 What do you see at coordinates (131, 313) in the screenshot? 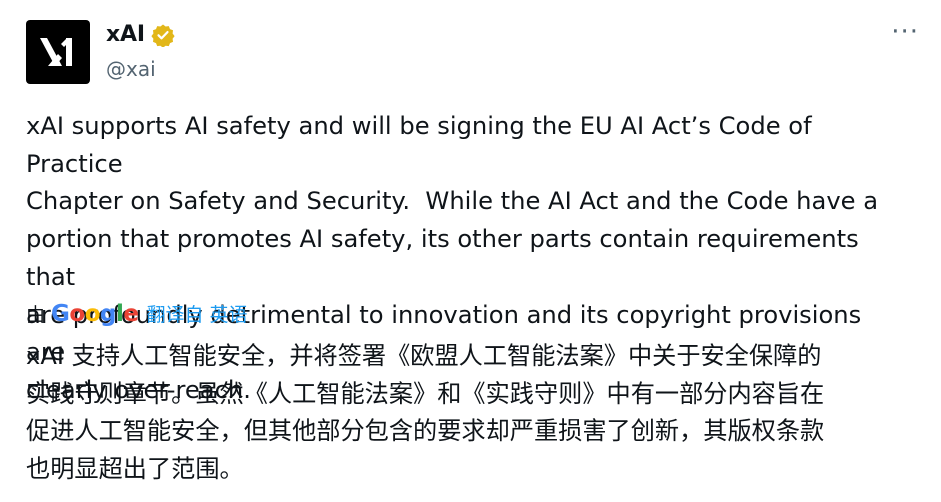
I see `google-logo-letter: e` at bounding box center [131, 313].